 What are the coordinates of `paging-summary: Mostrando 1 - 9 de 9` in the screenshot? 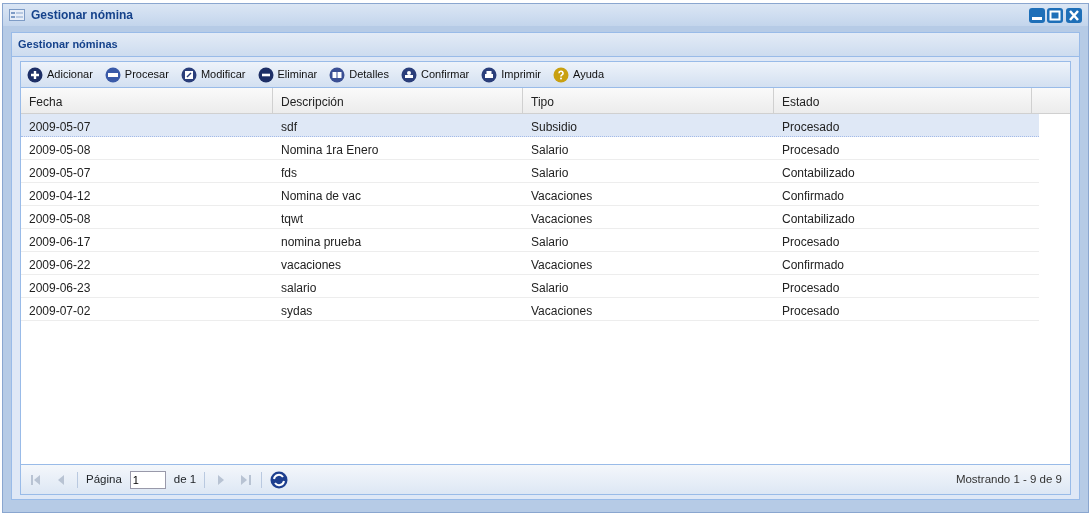 It's located at (1008, 479).